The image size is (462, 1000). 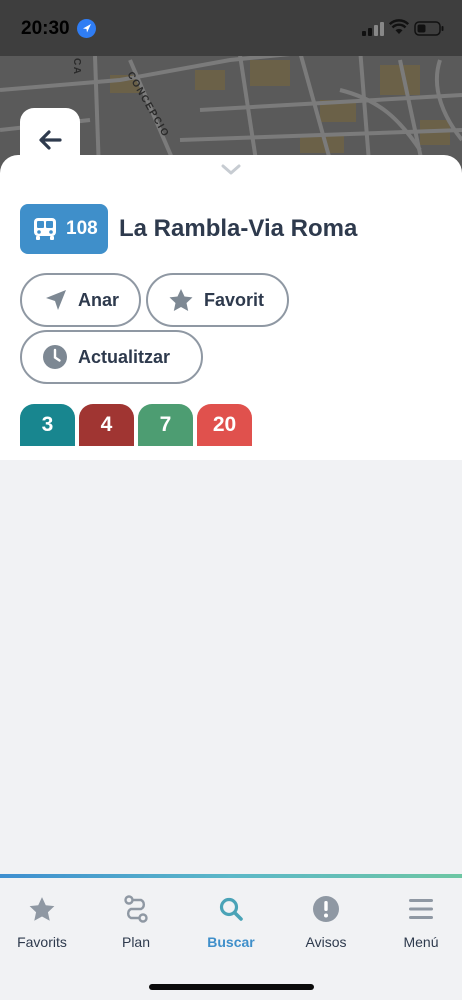 I want to click on line-chip-20: 20, so click(x=224, y=425).